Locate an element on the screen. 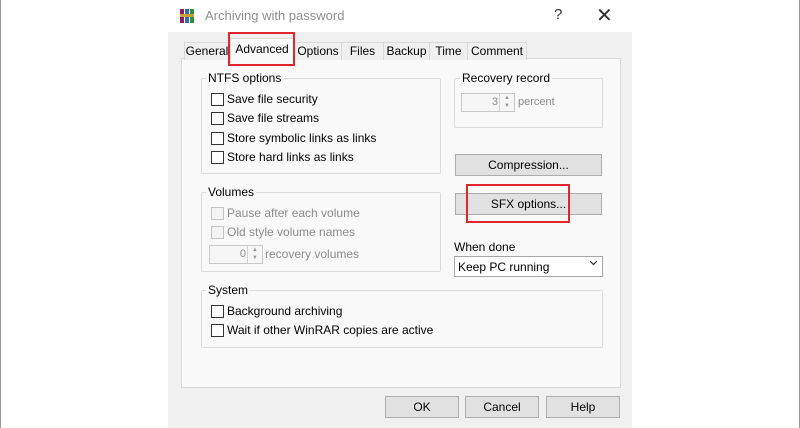  when-done-selected: Keep PC running is located at coordinates (504, 267).